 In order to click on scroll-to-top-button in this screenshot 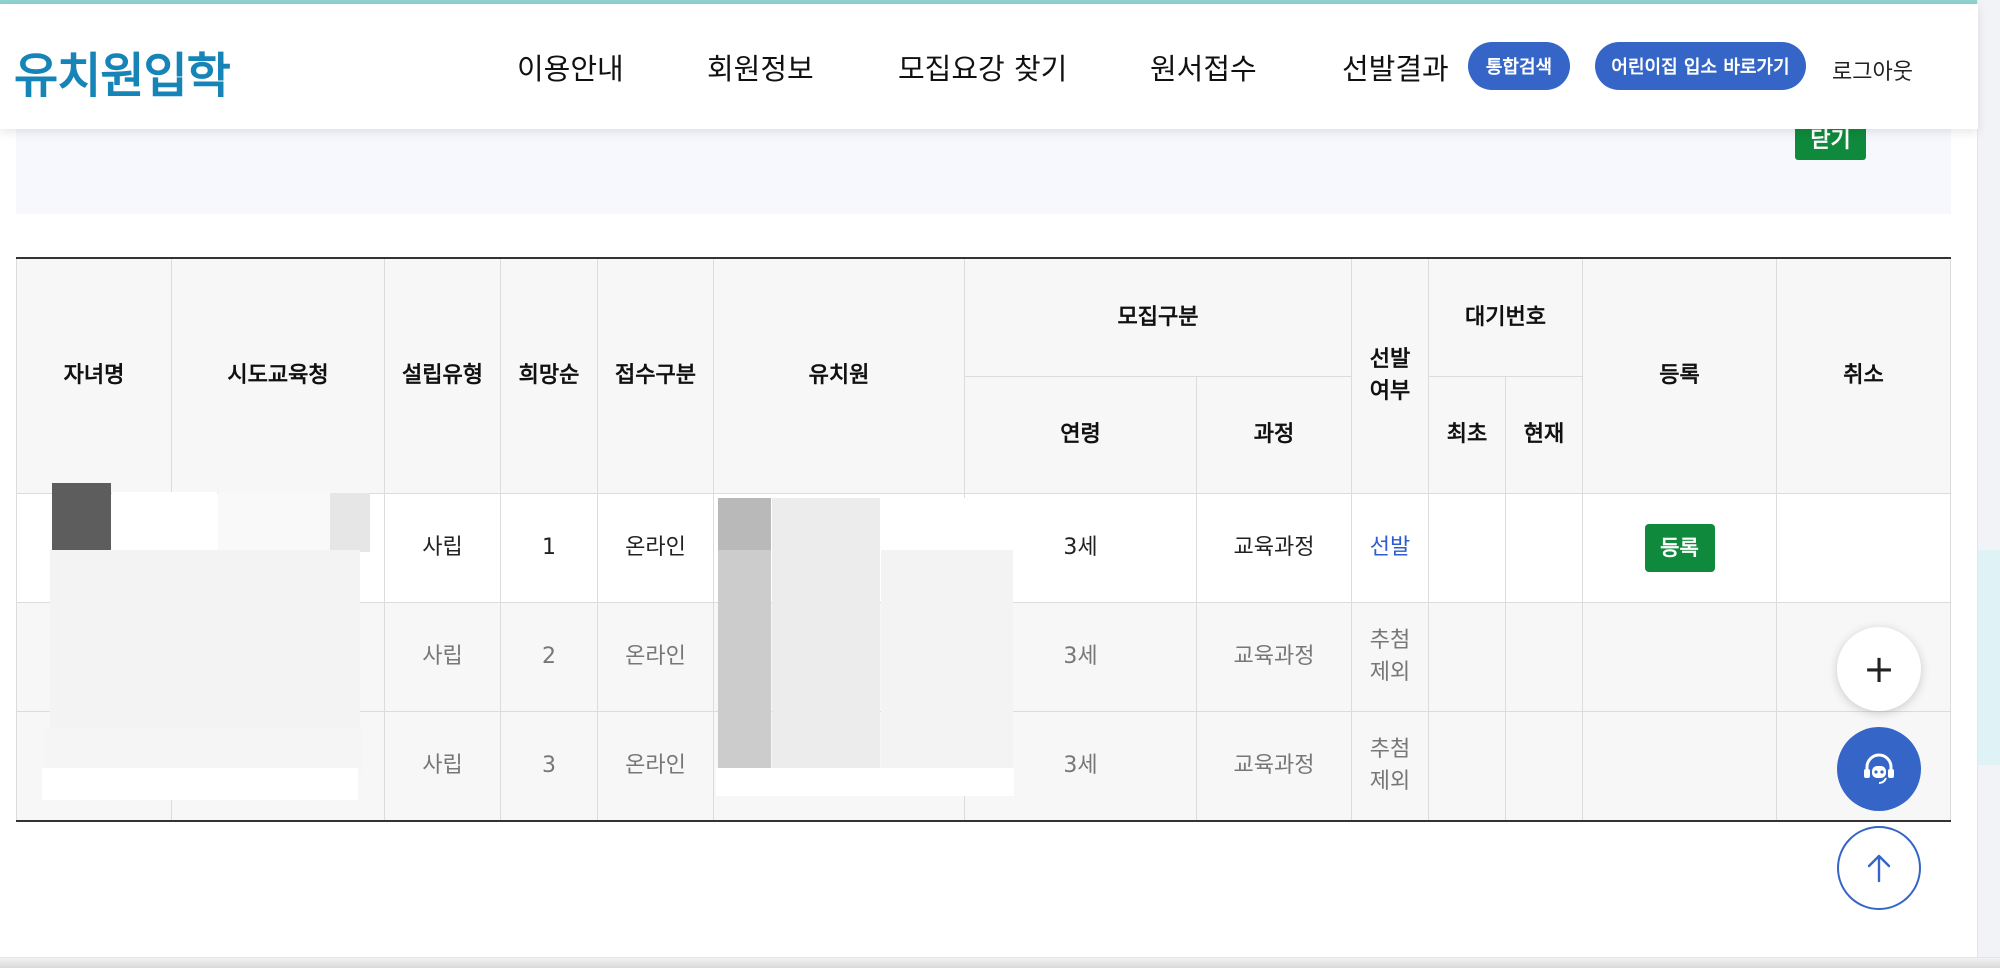, I will do `click(1879, 868)`.